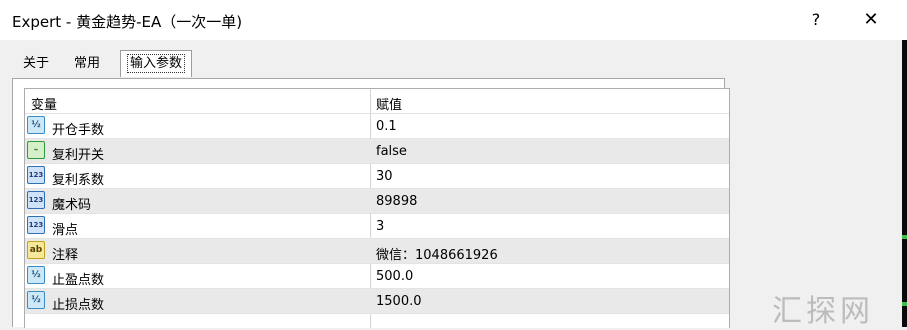 The height and width of the screenshot is (330, 907). What do you see at coordinates (437, 253) in the screenshot?
I see `param-value: 微信：1048661926` at bounding box center [437, 253].